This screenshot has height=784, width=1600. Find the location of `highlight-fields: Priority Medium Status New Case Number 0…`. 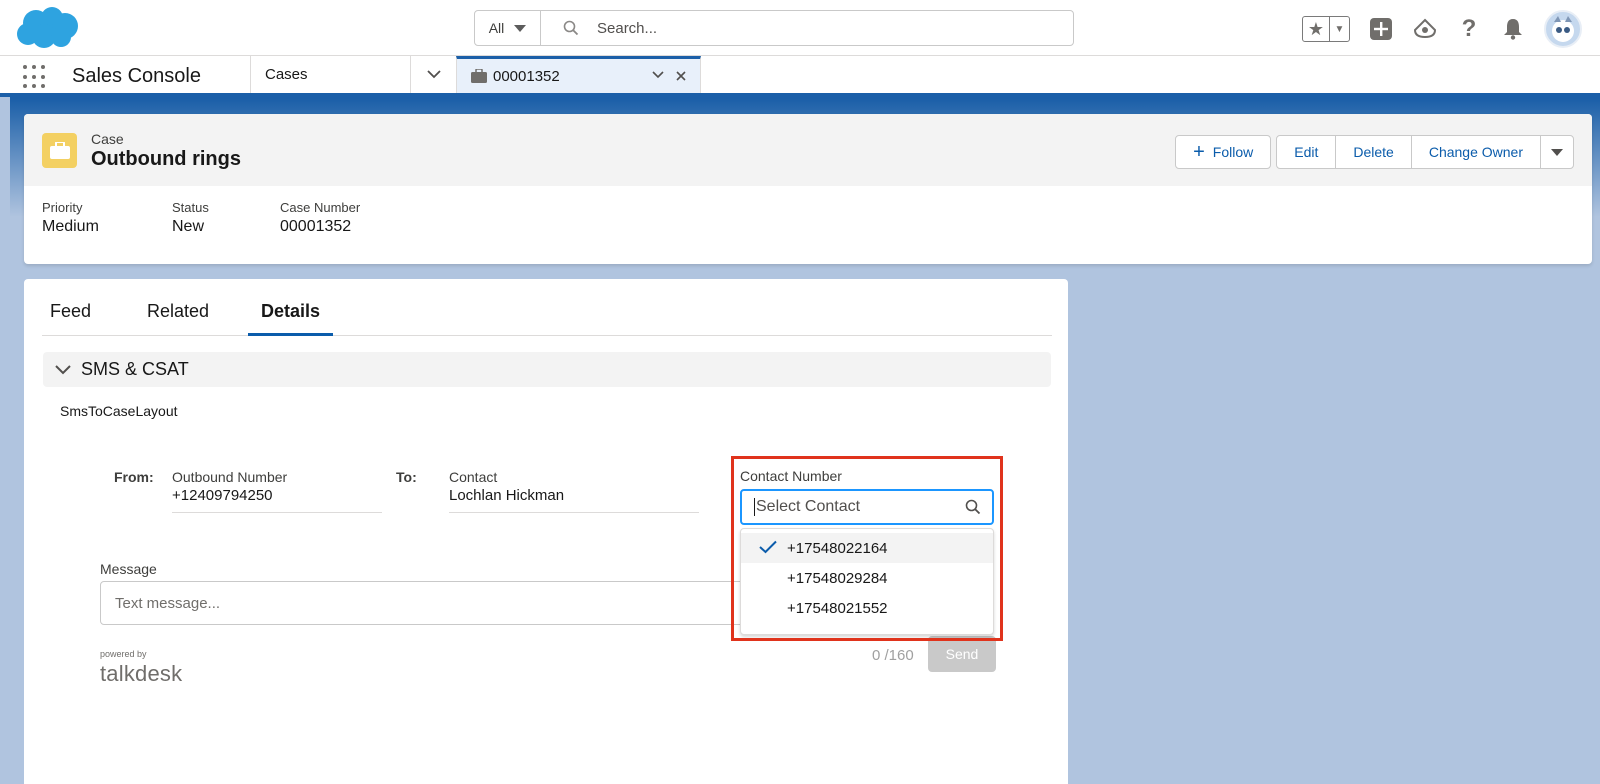

highlight-fields: Priority Medium Status New Case Number 0… is located at coordinates (223, 218).